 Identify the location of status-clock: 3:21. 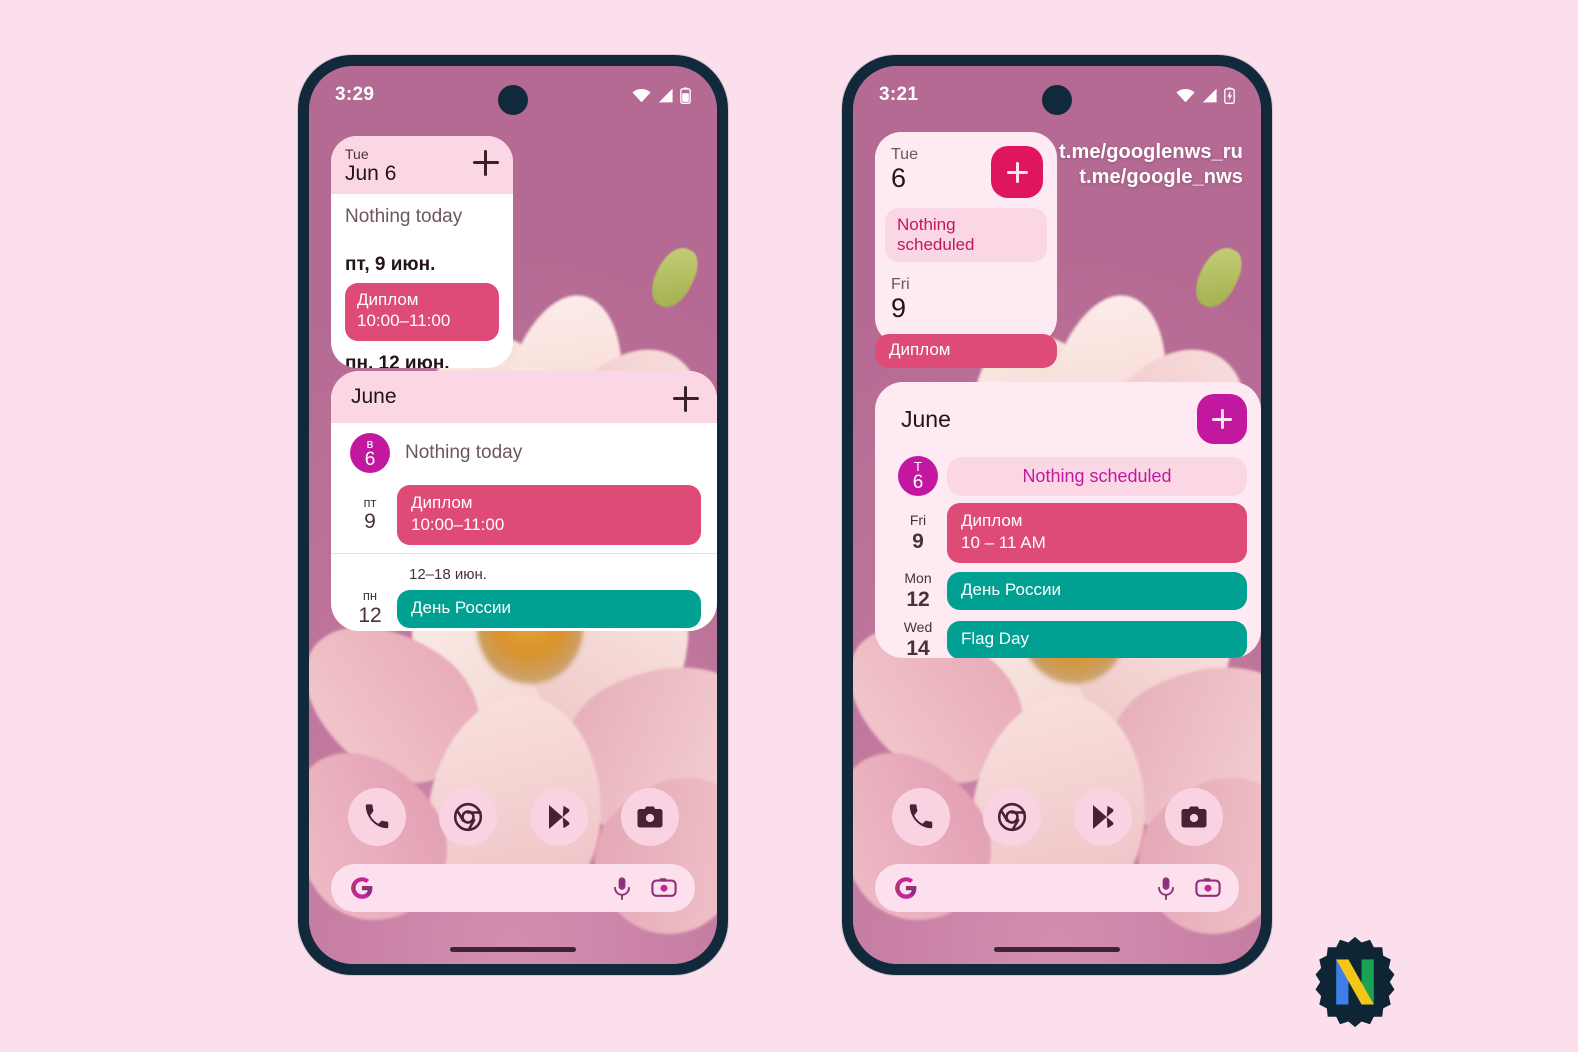
(899, 94).